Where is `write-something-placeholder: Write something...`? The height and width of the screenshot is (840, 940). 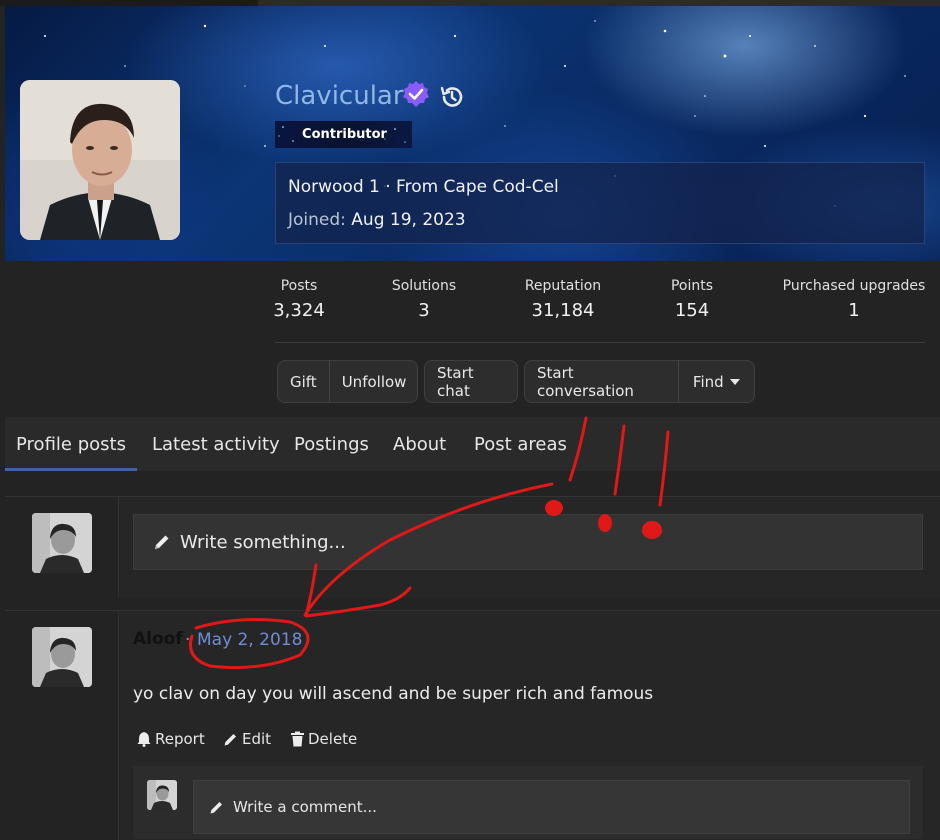 write-something-placeholder: Write something... is located at coordinates (263, 542).